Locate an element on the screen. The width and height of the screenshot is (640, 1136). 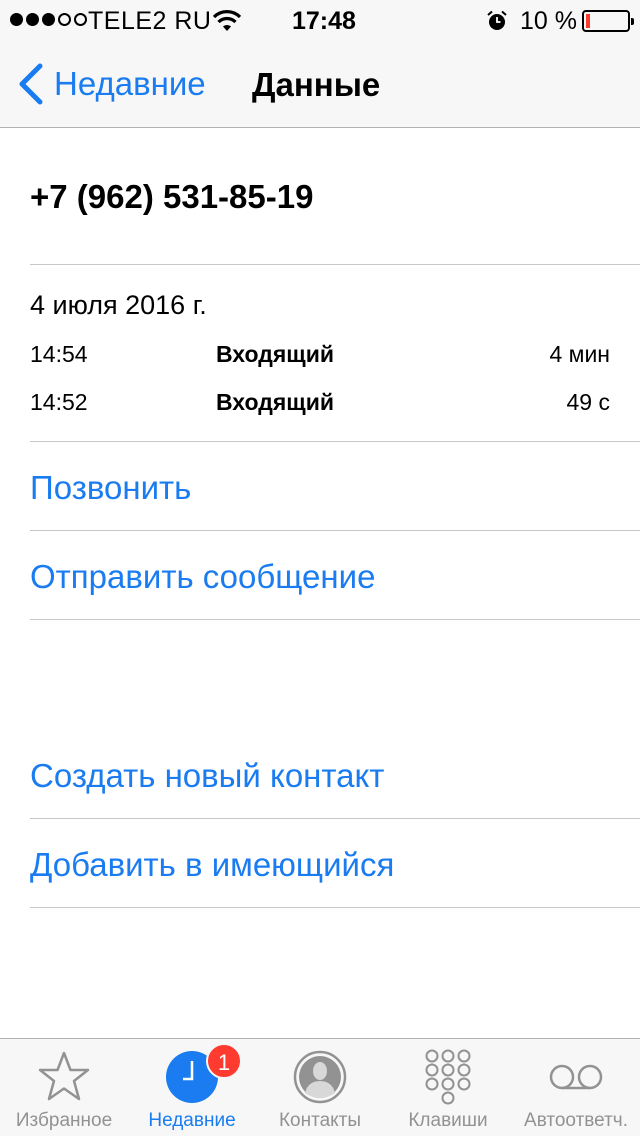
tab-keypad: Клавиши is located at coordinates (448, 1087).